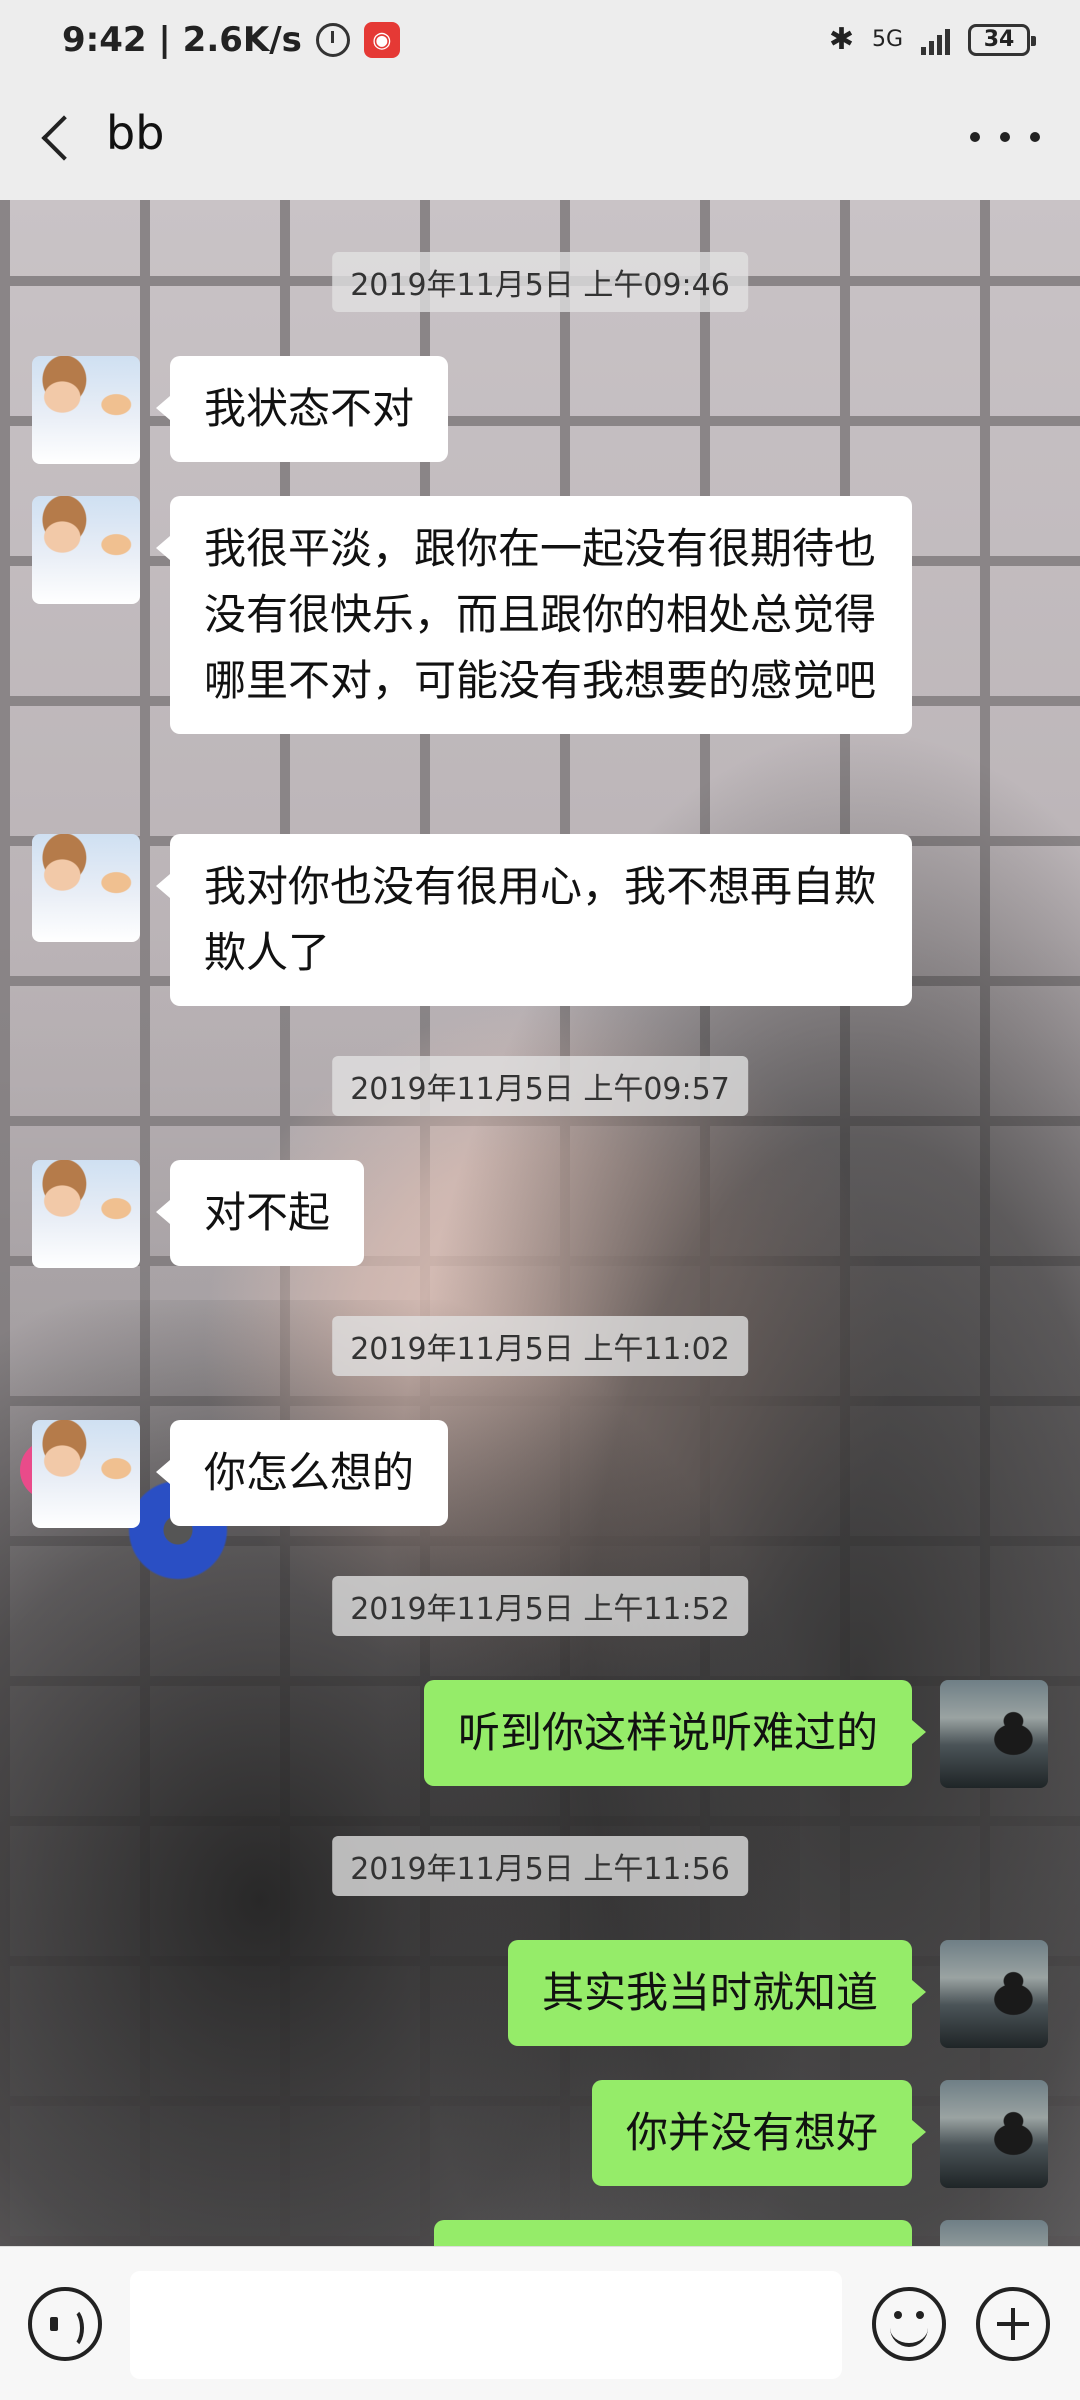  I want to click on emoji-icon, so click(909, 2324).